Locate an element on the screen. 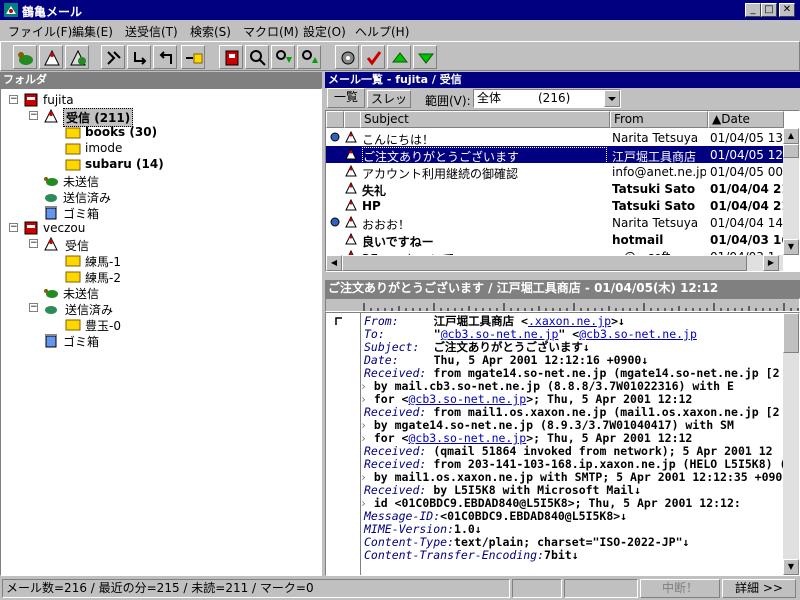  tab-thread: スレッド is located at coordinates (389, 106).